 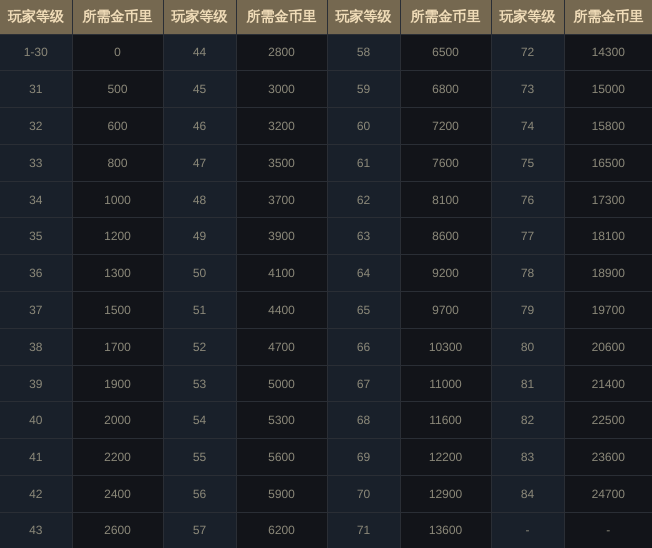 What do you see at coordinates (199, 126) in the screenshot?
I see `table-cell: 46` at bounding box center [199, 126].